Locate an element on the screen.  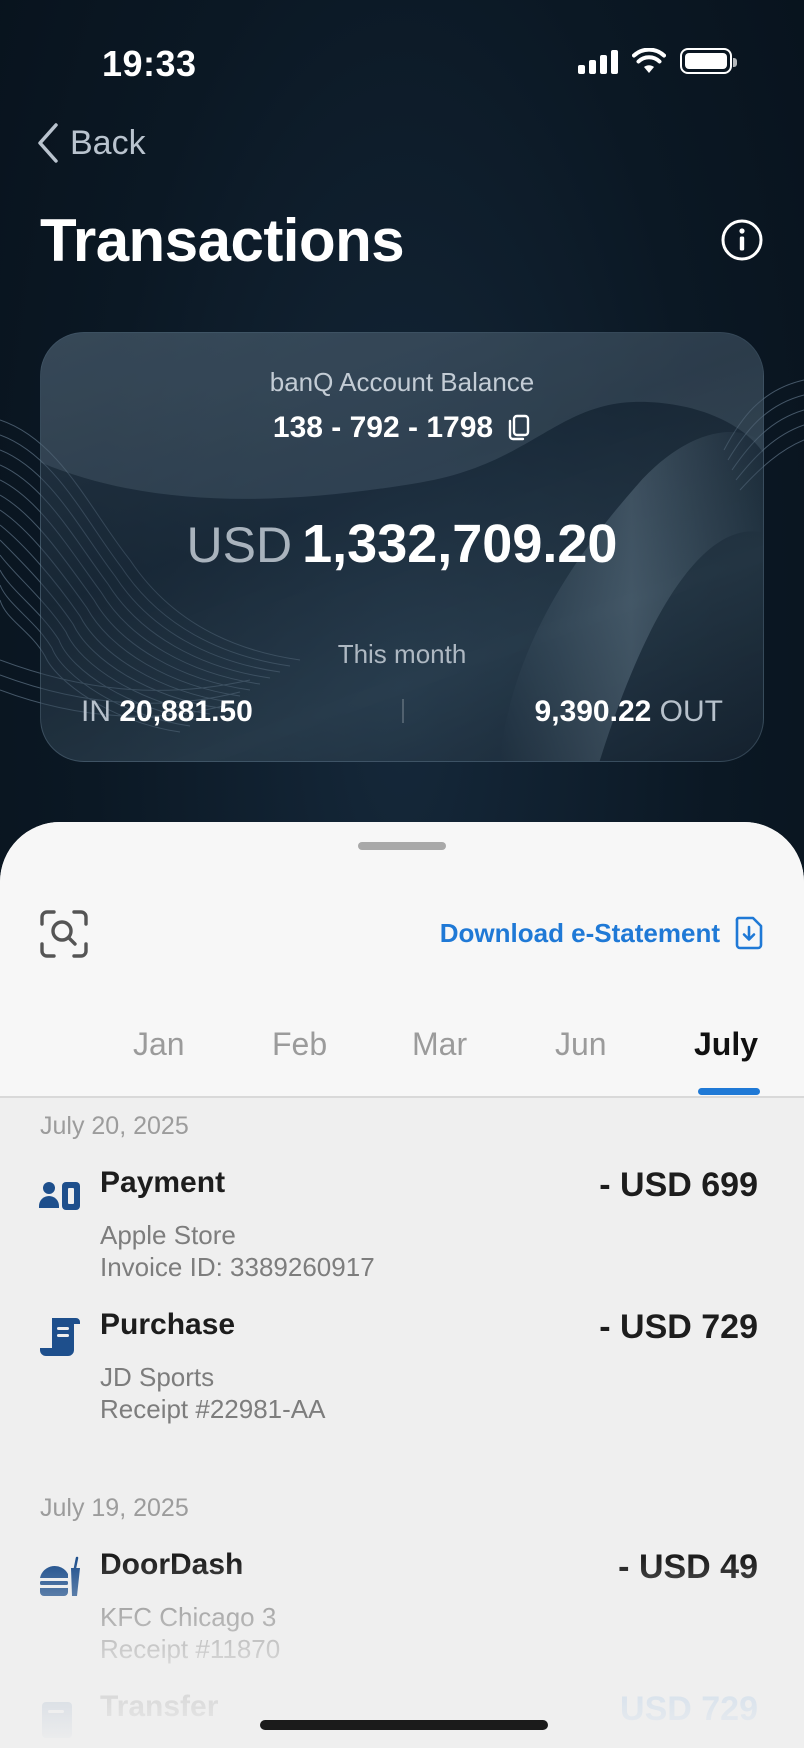
active-tab-indicator is located at coordinates (729, 1091).